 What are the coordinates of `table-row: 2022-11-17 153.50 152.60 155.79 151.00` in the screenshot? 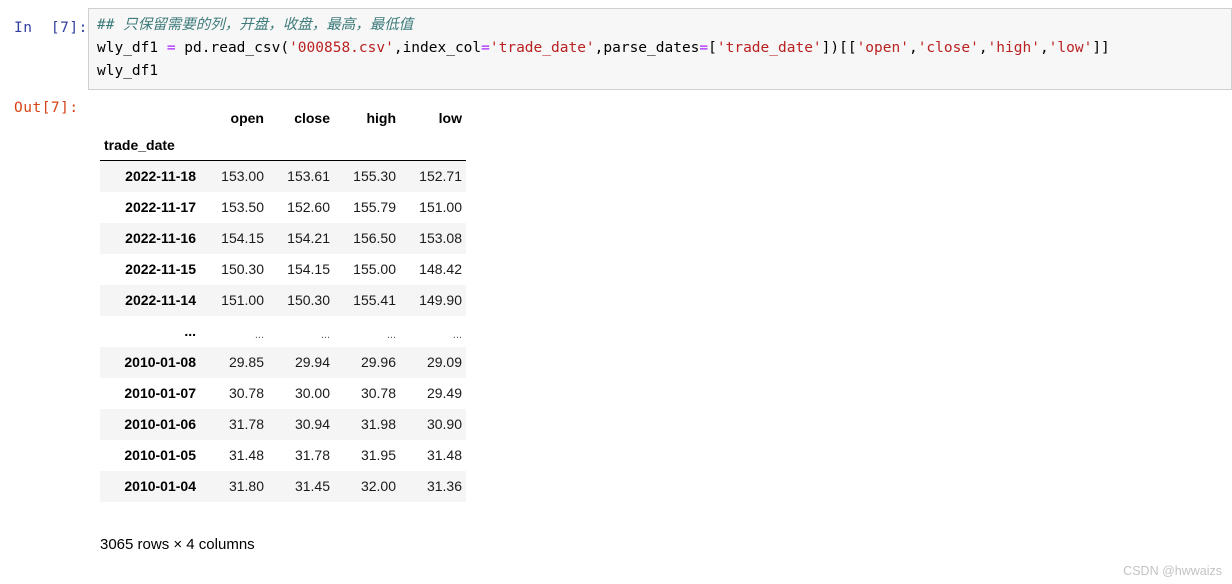 It's located at (283, 207).